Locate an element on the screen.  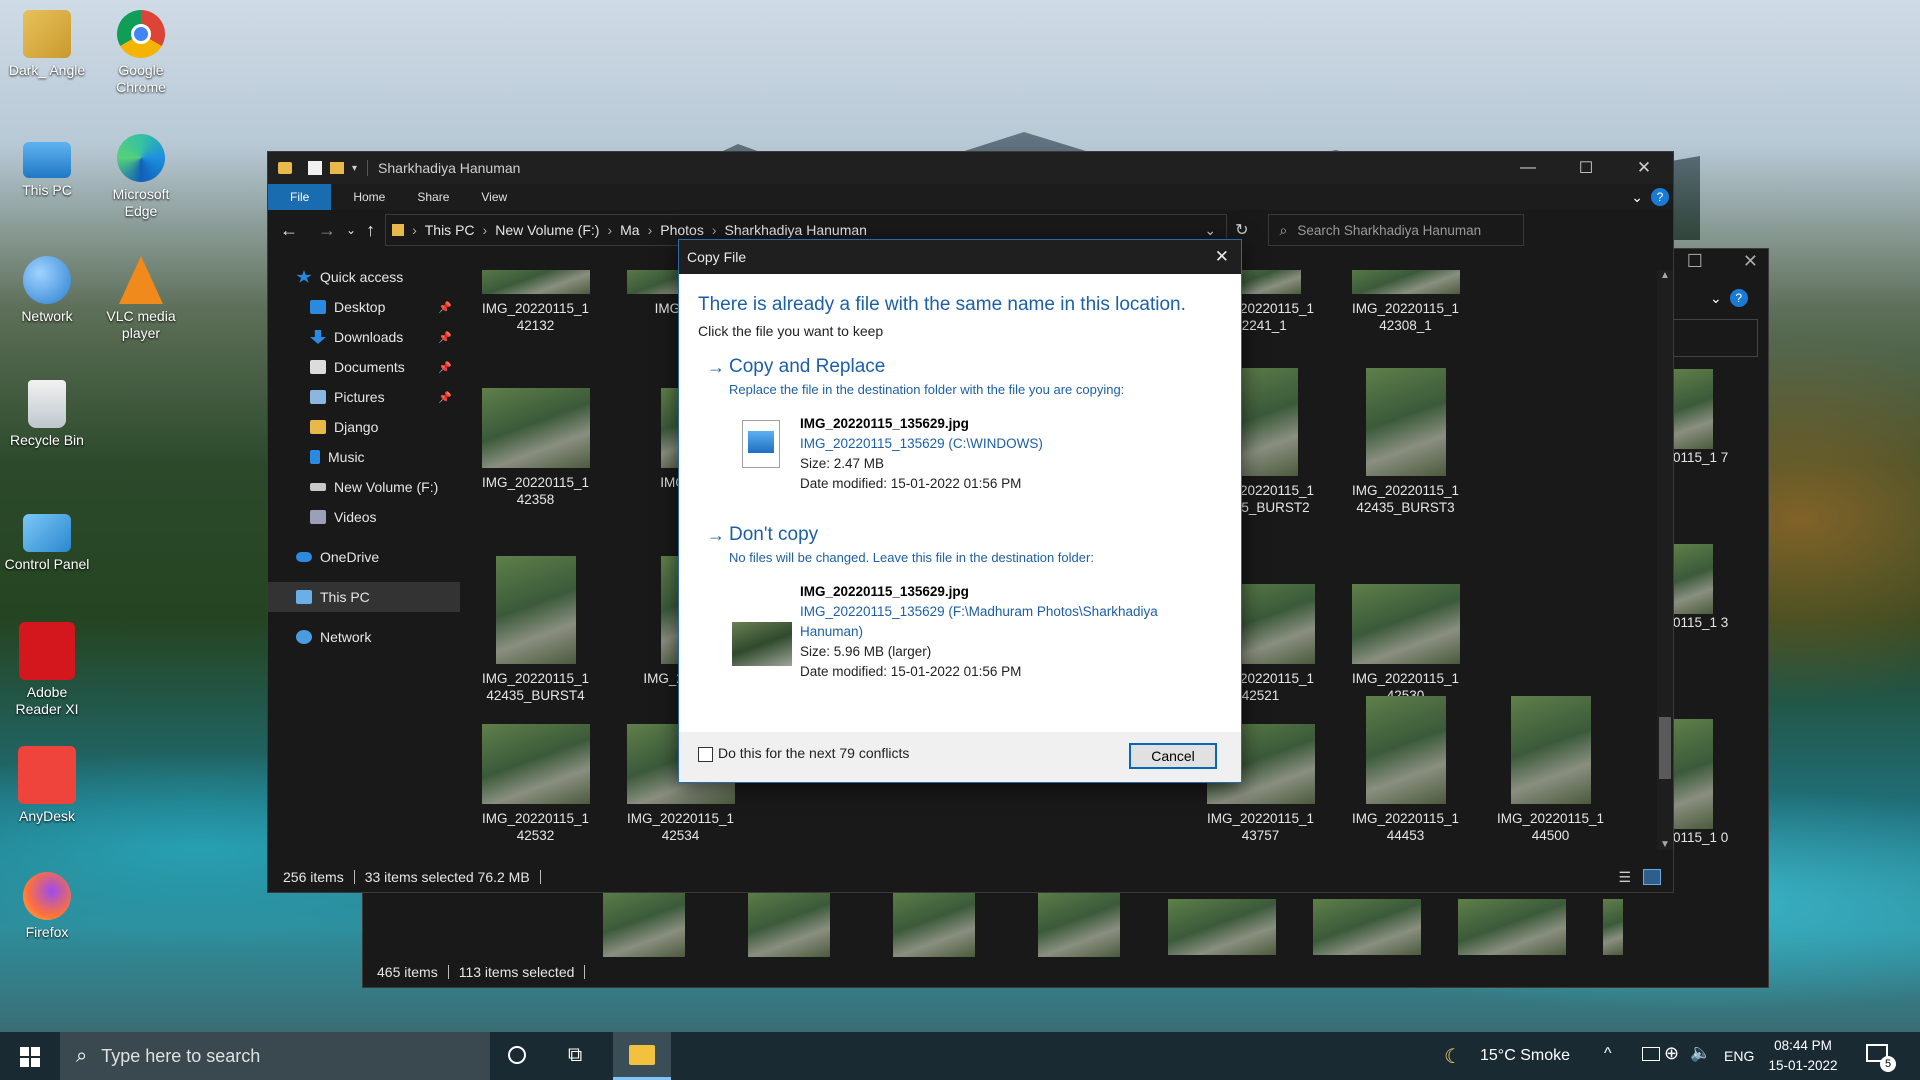
nav-onedrive: OneDrive is located at coordinates (364, 557).